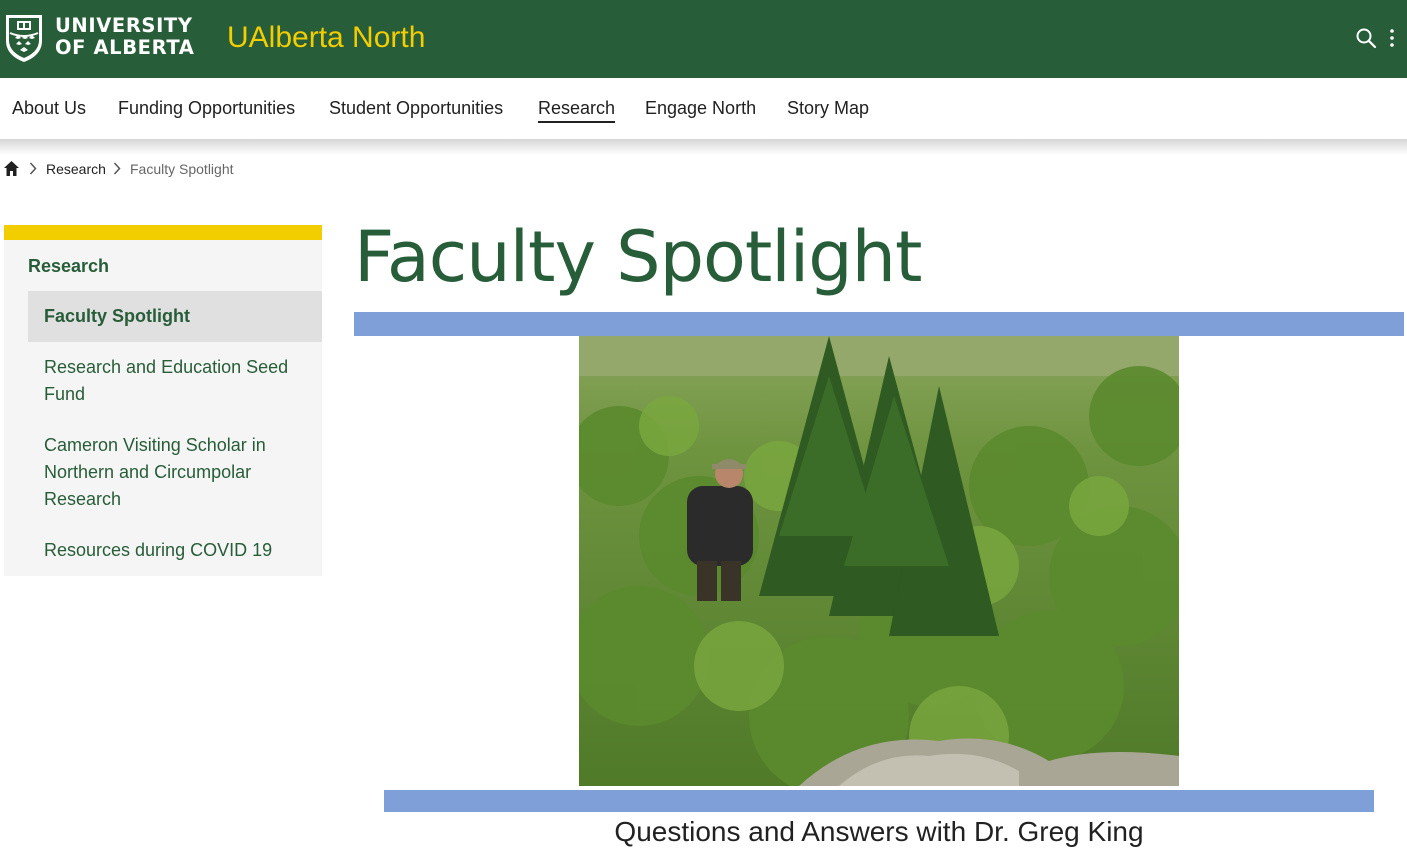  What do you see at coordinates (879, 324) in the screenshot?
I see `accent-band-top` at bounding box center [879, 324].